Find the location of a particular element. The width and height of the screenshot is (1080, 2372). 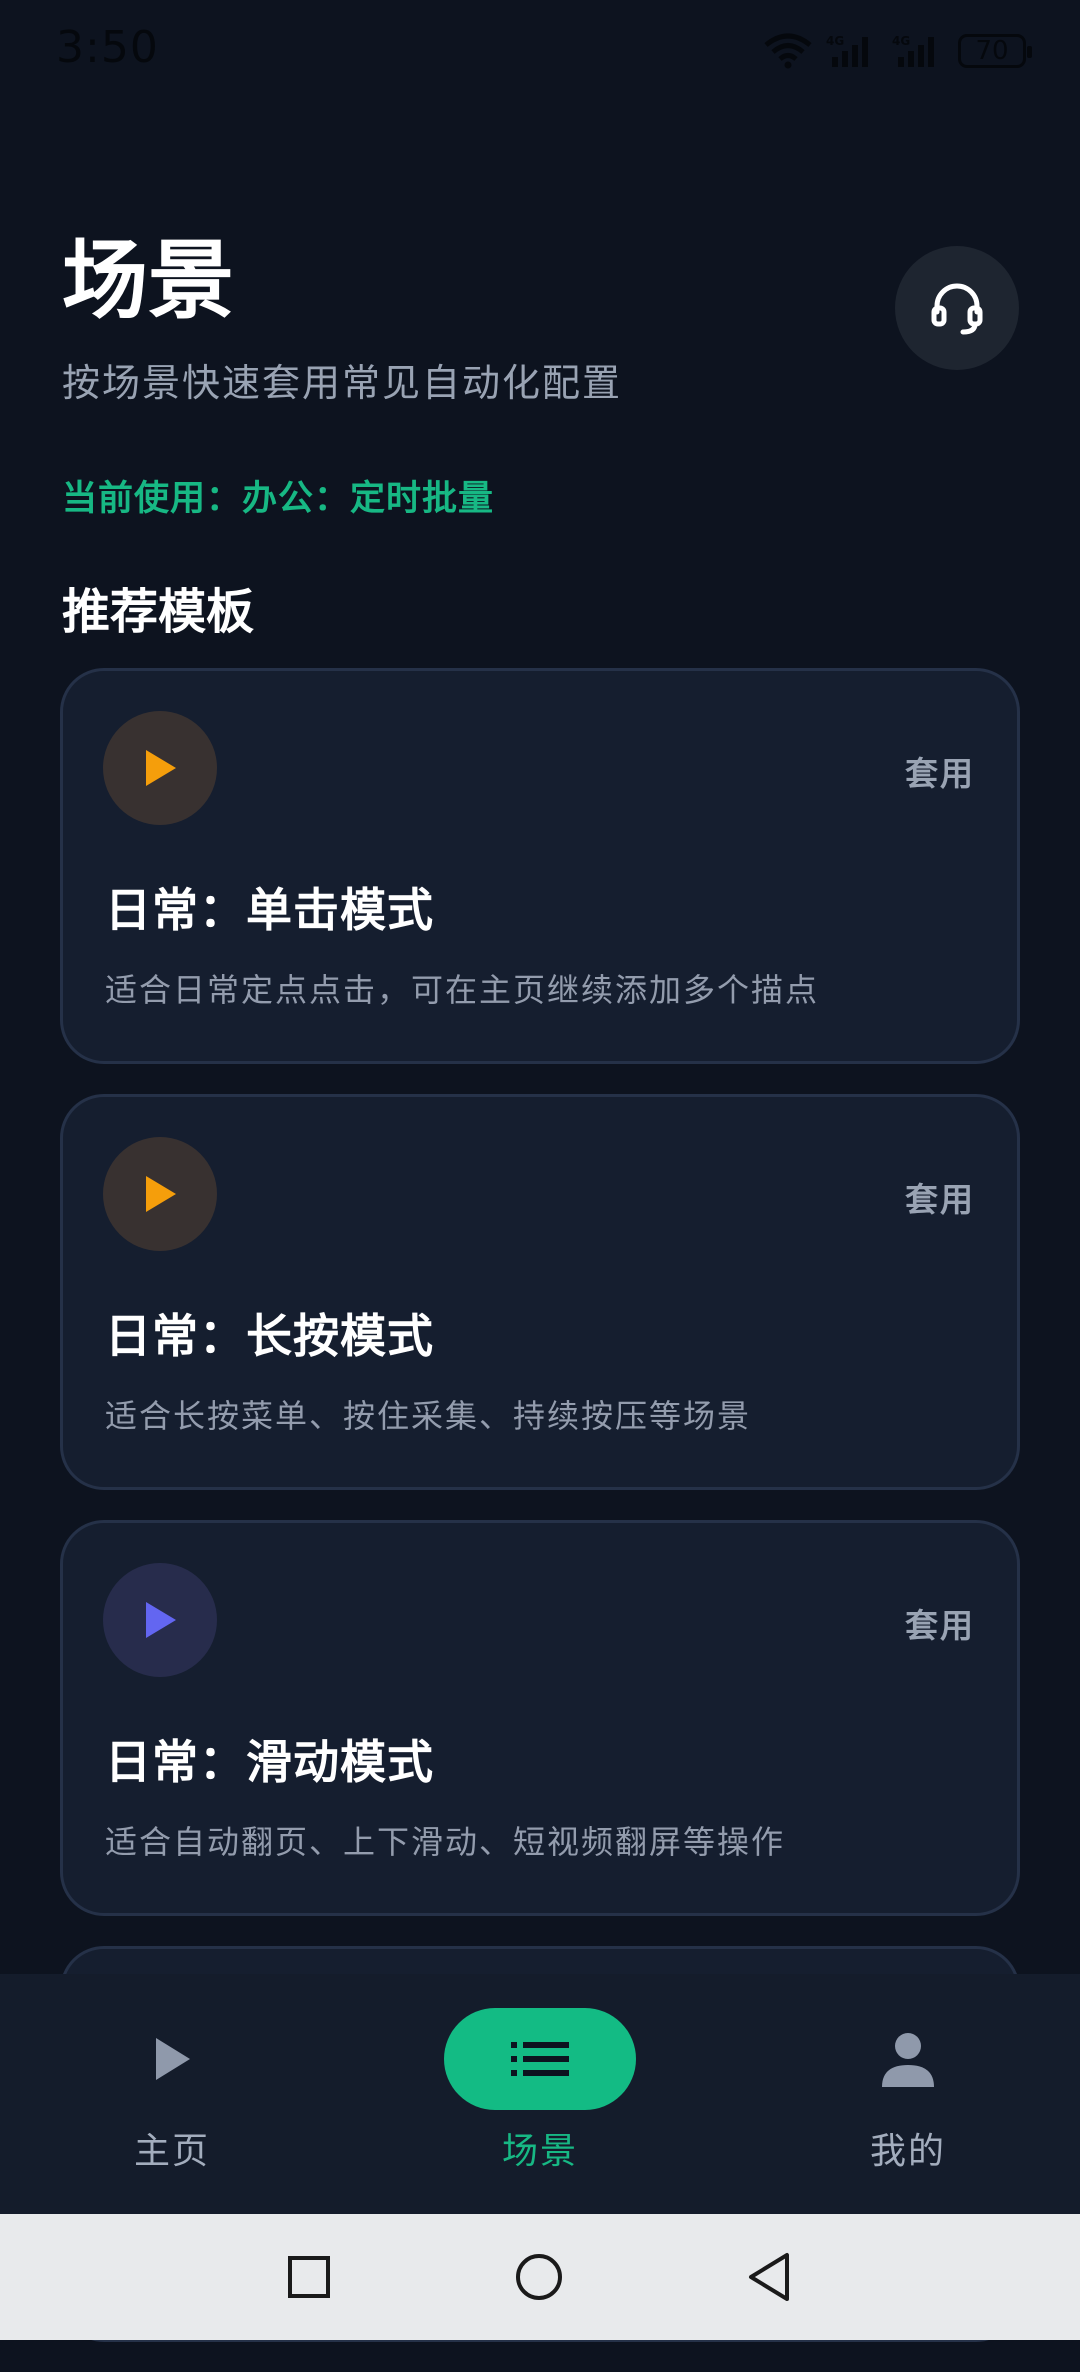

system-navigation-bar is located at coordinates (540, 2277).